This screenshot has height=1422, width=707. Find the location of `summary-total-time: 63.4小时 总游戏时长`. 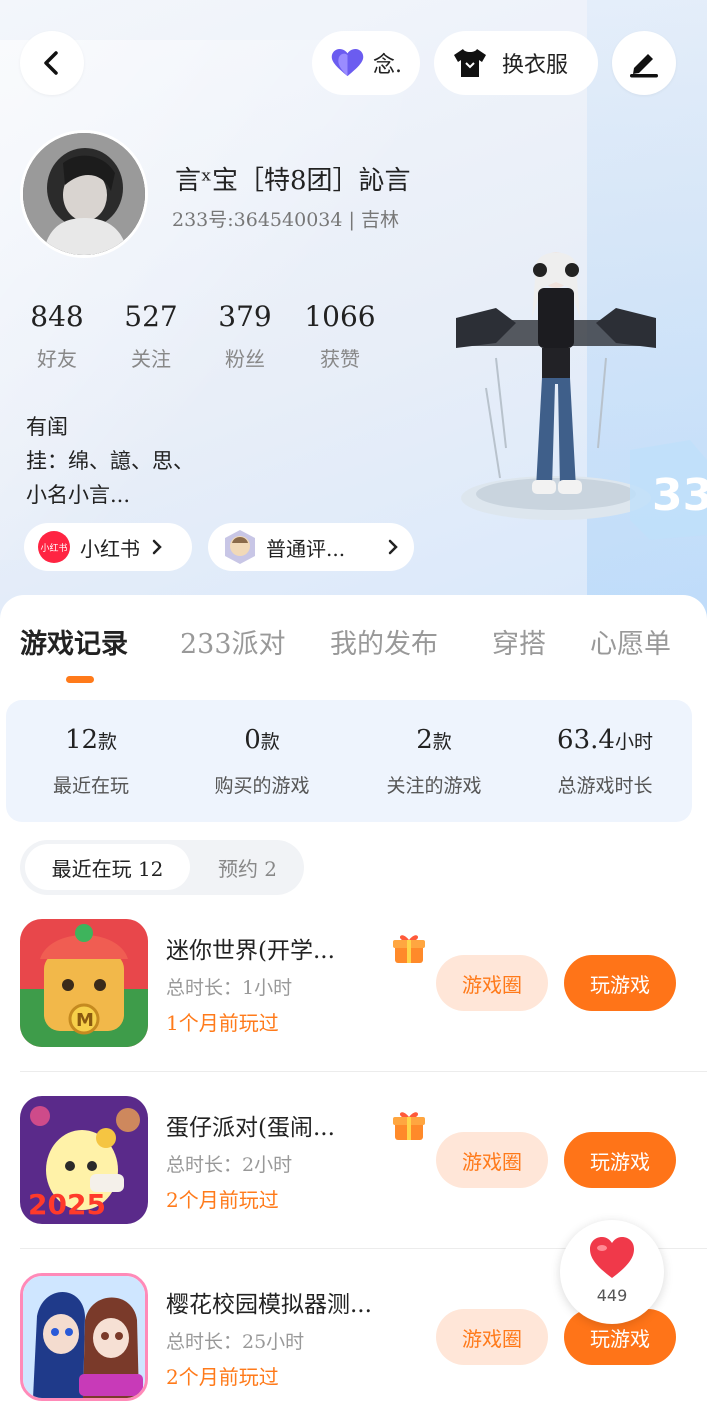

summary-total-time: 63.4小时 总游戏时长 is located at coordinates (605, 761).